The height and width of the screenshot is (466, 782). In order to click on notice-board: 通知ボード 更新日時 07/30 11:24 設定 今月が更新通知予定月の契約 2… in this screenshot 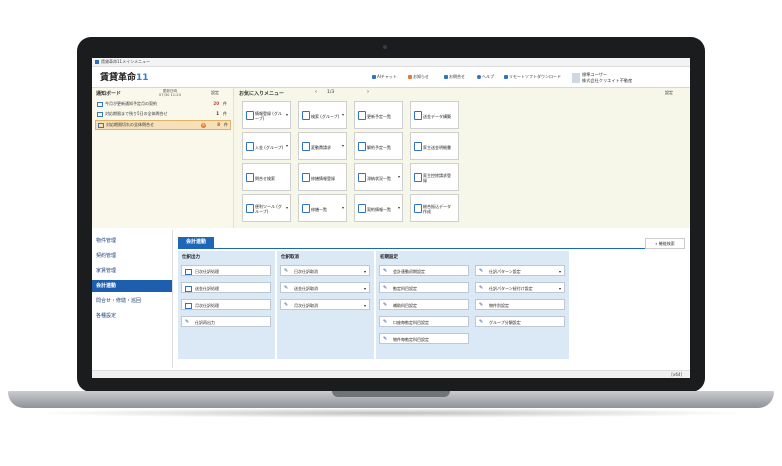, I will do `click(163, 158)`.